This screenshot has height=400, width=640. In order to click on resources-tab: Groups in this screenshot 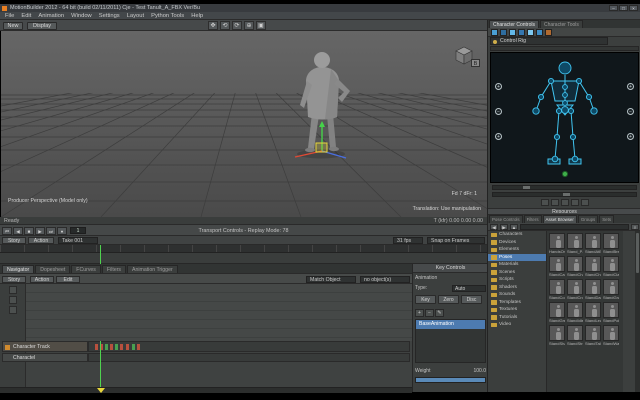, I will do `click(588, 219)`.